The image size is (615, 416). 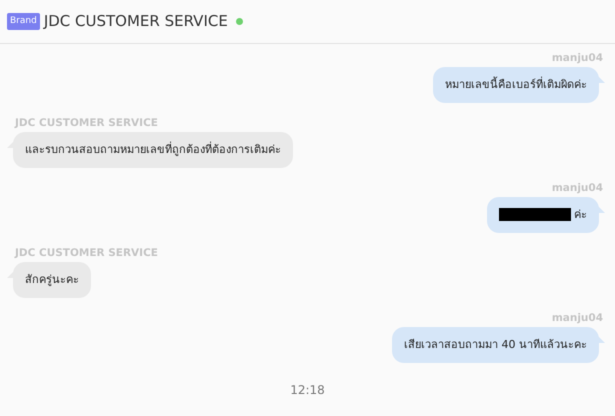 What do you see at coordinates (535, 215) in the screenshot?
I see `redaction-block` at bounding box center [535, 215].